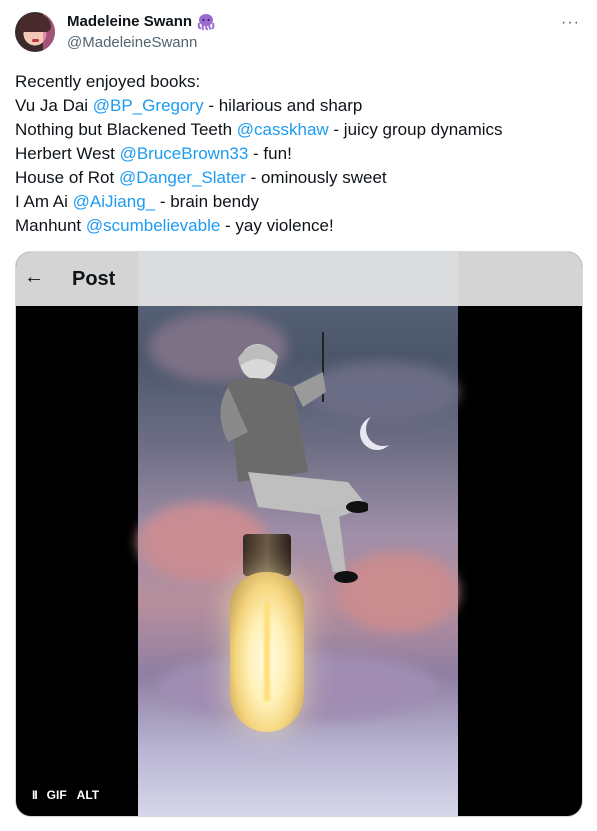  I want to click on mention-link: @scumbelievable, so click(153, 225).